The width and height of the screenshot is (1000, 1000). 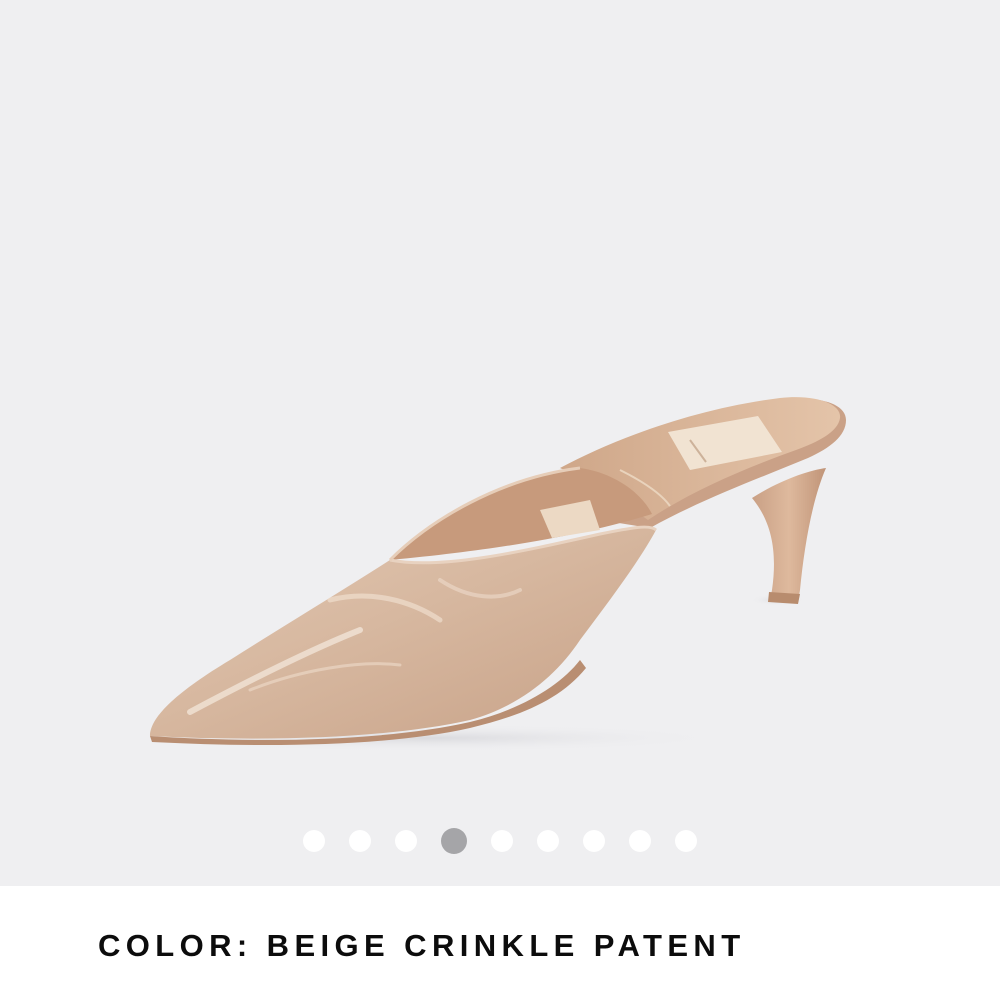 What do you see at coordinates (422, 945) in the screenshot?
I see `color-label: COLOR: BEIGE CRINKLE PATENT` at bounding box center [422, 945].